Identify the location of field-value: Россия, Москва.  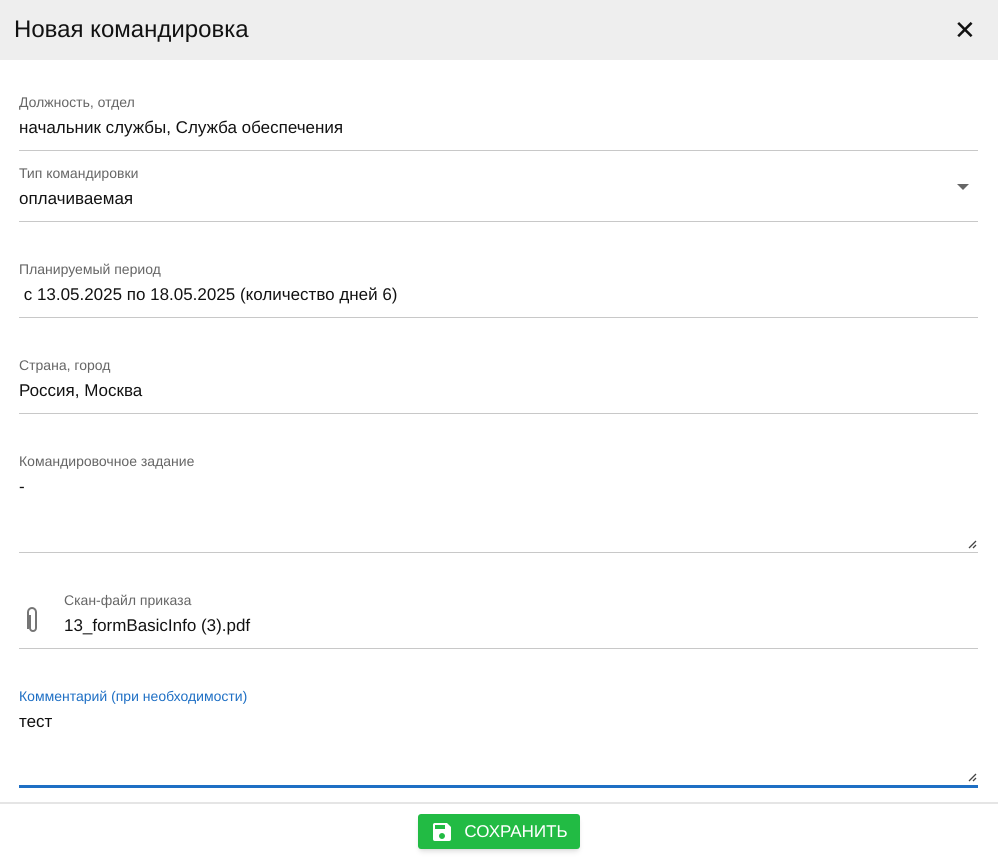
(80, 391).